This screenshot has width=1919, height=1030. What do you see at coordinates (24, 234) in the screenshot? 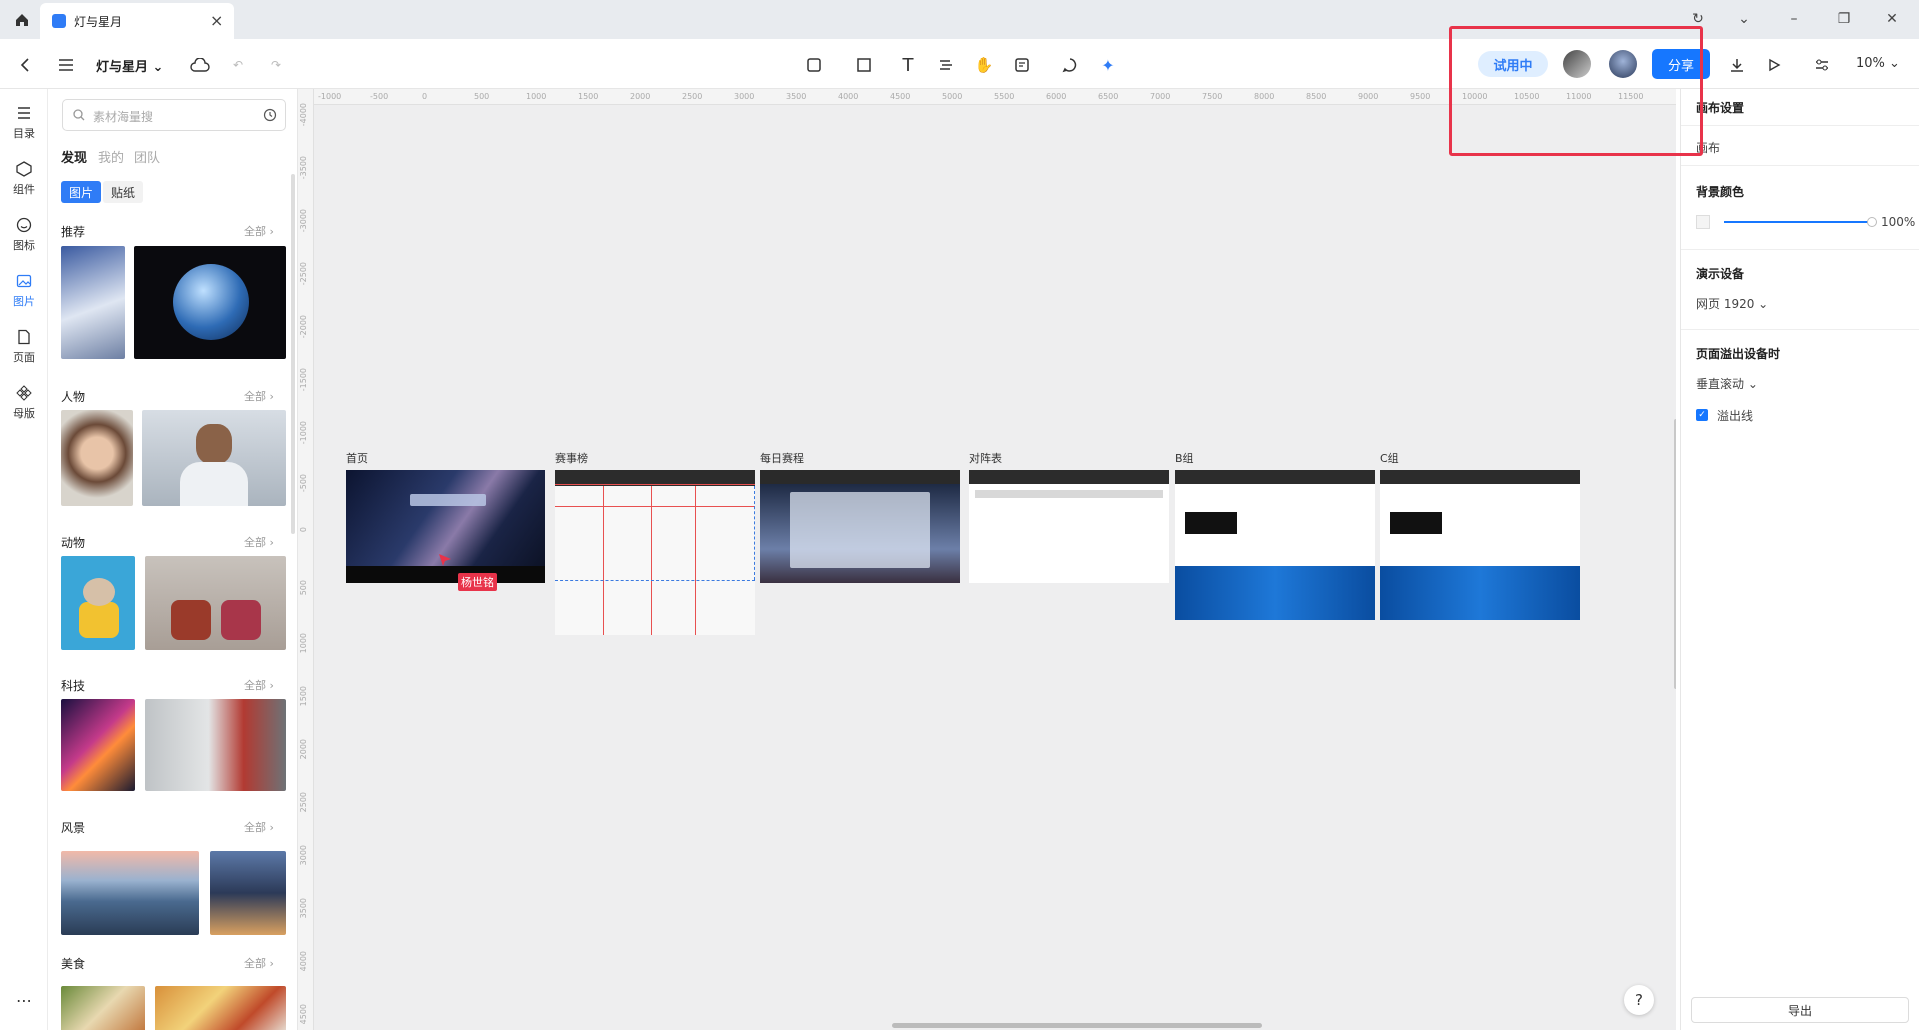
I see `rail-item-icons: 图标` at bounding box center [24, 234].